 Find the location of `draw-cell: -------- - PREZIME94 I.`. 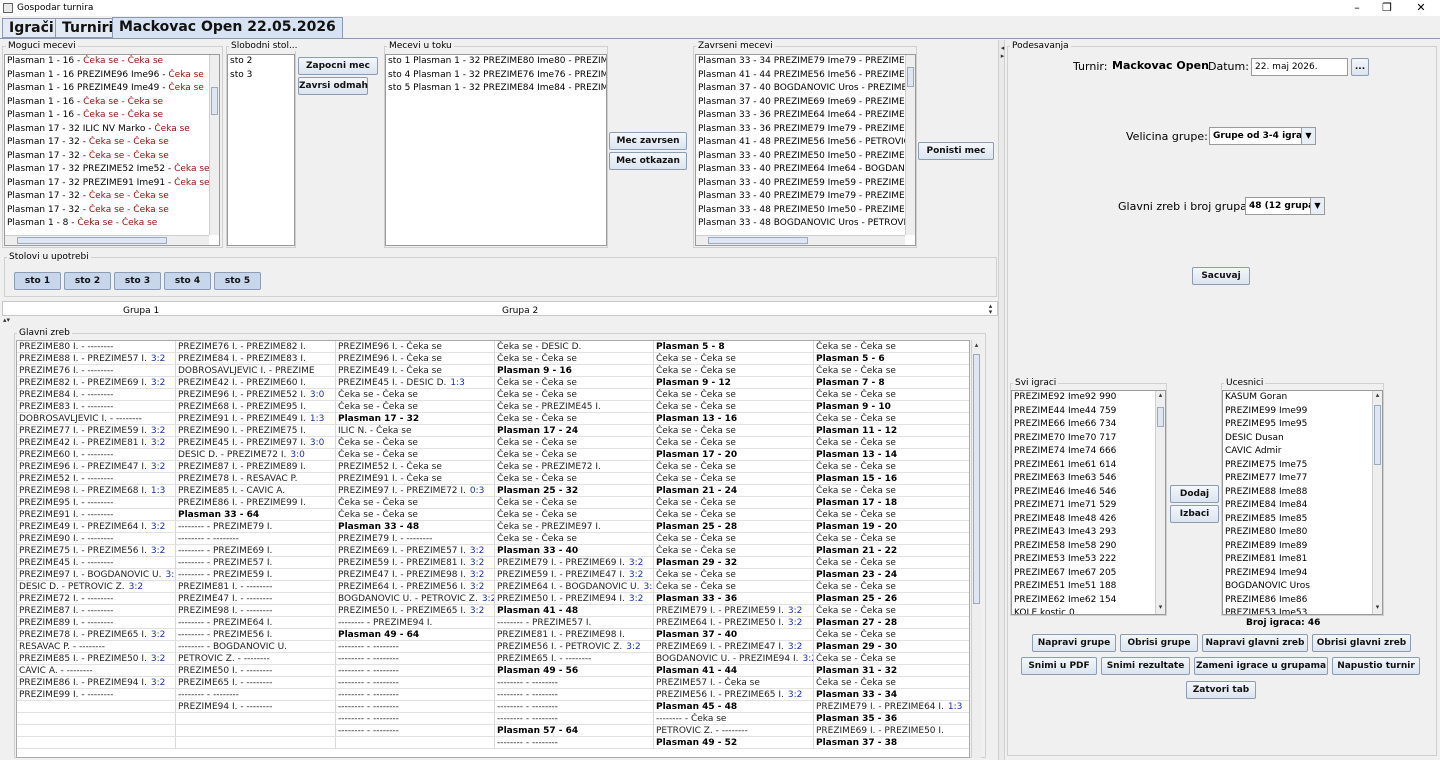

draw-cell: -------- - PREZIME94 I. is located at coordinates (415, 623).